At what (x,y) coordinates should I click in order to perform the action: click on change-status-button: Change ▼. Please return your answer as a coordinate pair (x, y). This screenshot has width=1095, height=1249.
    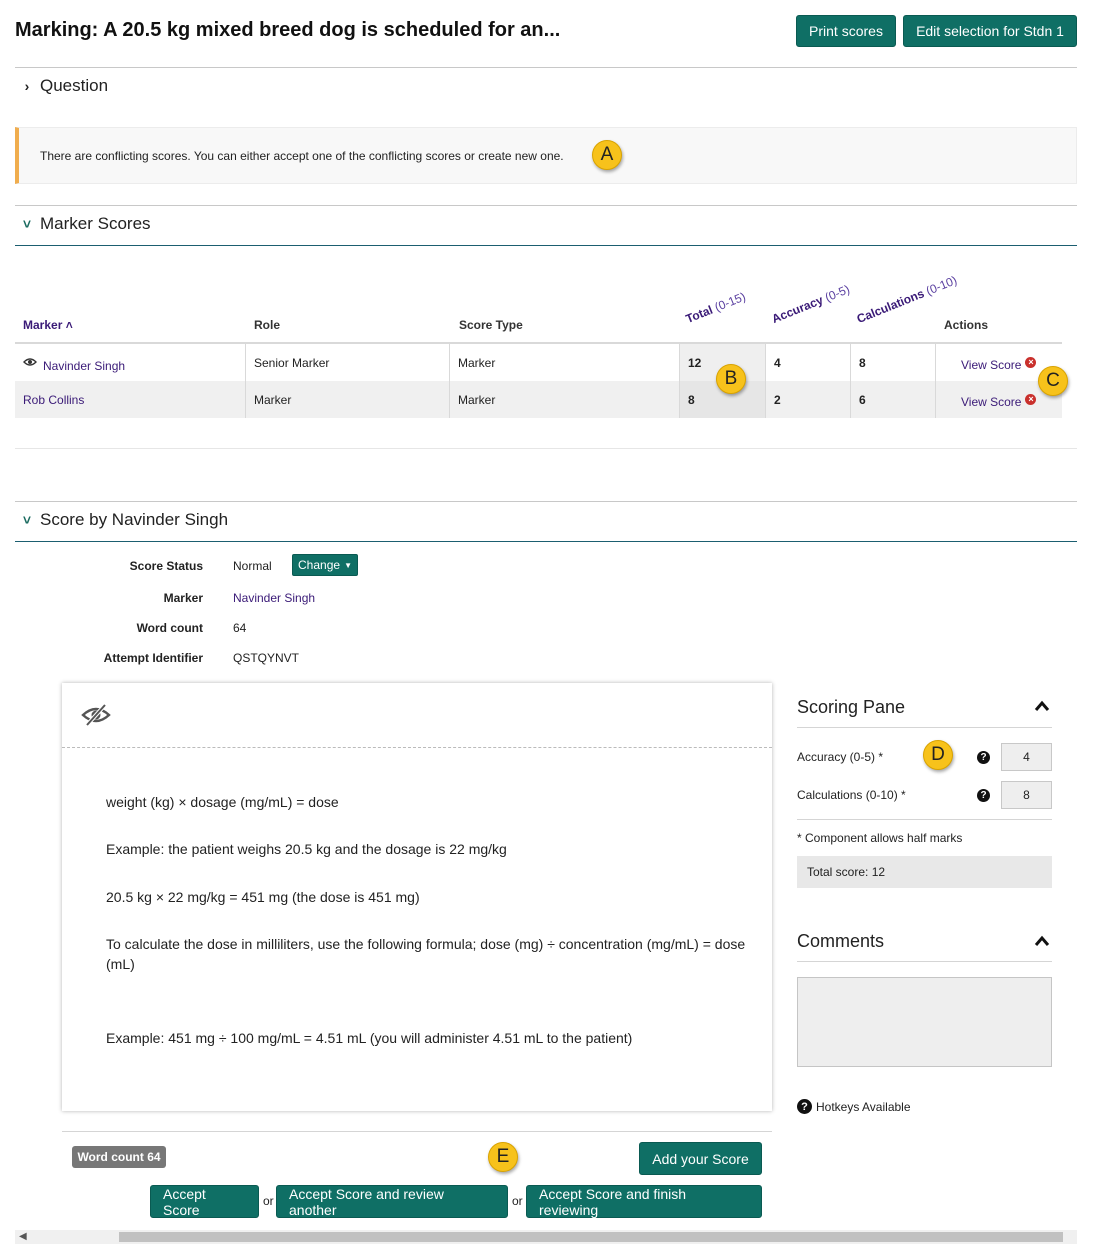
    Looking at the image, I should click on (325, 565).